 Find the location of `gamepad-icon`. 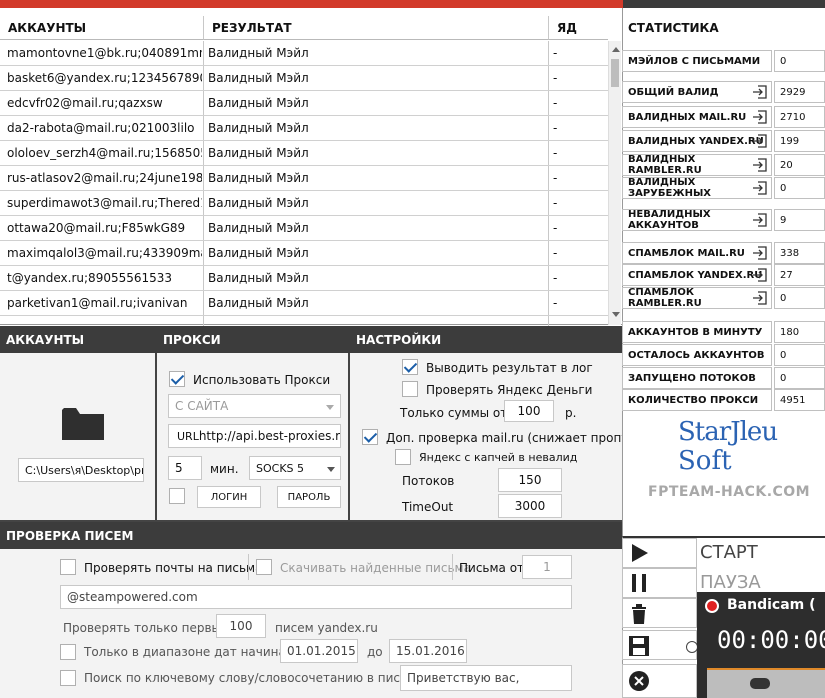

gamepad-icon is located at coordinates (760, 683).